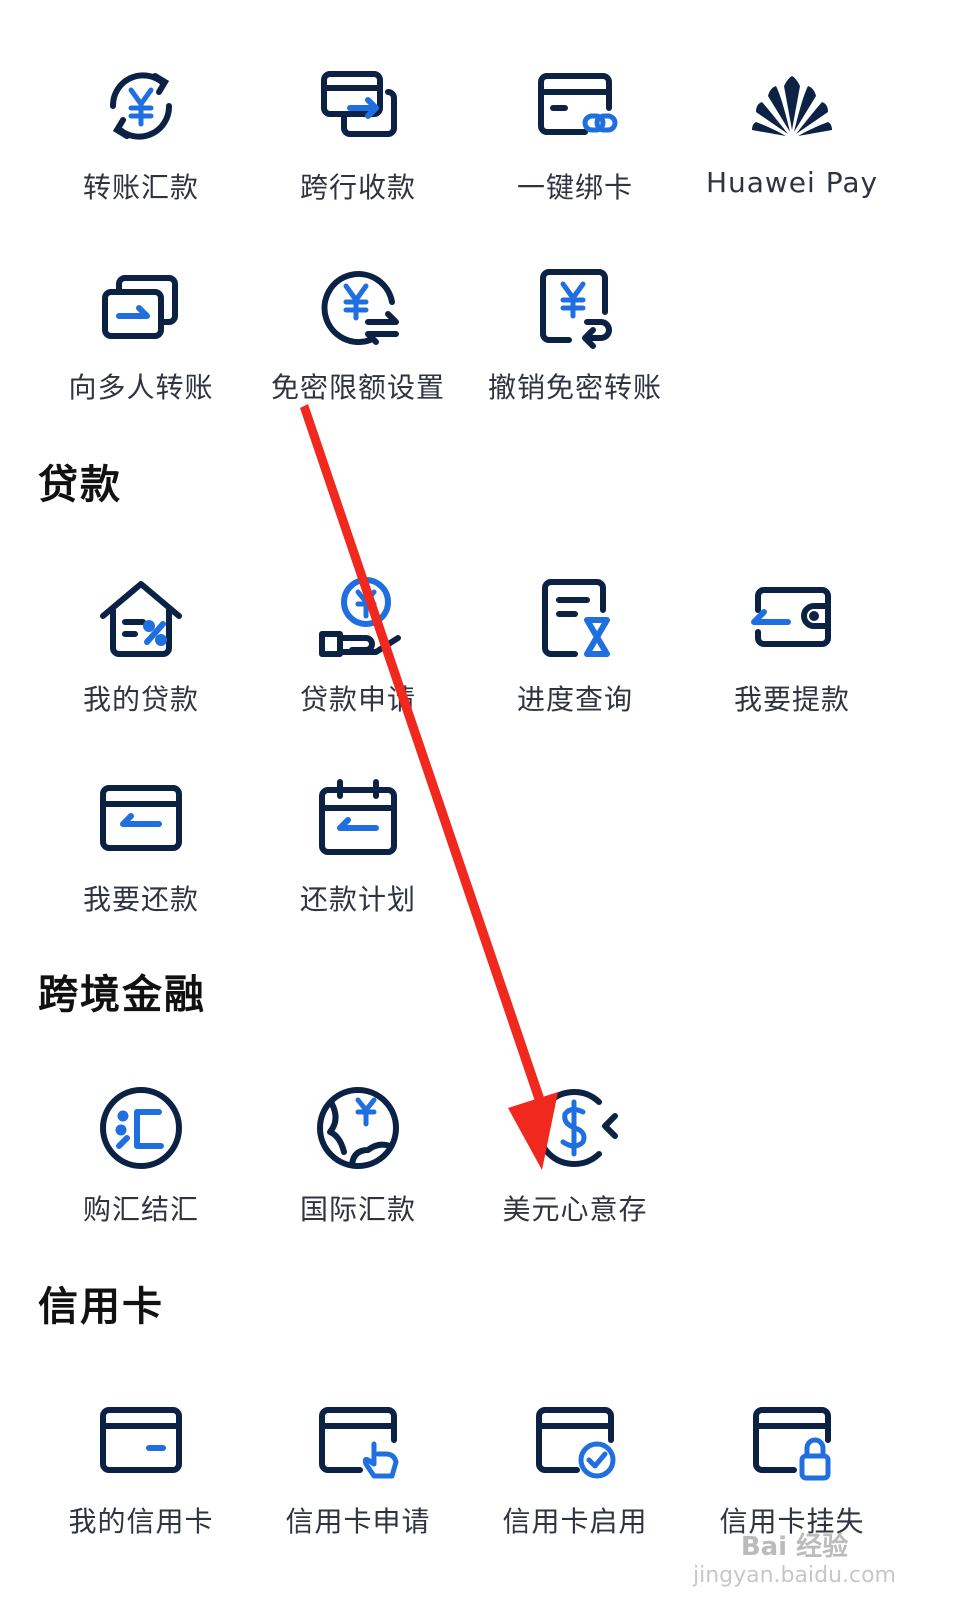 The height and width of the screenshot is (1600, 958). I want to click on grid-item-label: 信用卡启用, so click(575, 1521).